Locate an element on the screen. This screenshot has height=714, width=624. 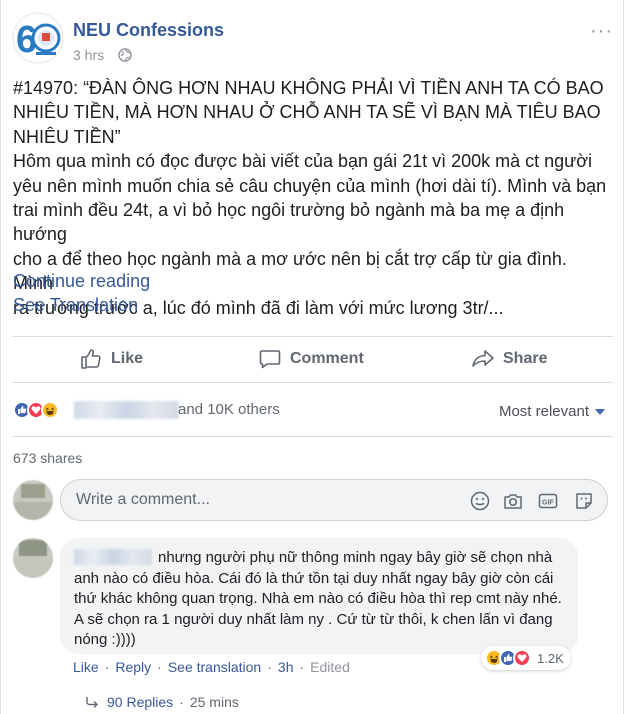
view-replies-link: 90 Replies · 25 mins is located at coordinates (162, 702).